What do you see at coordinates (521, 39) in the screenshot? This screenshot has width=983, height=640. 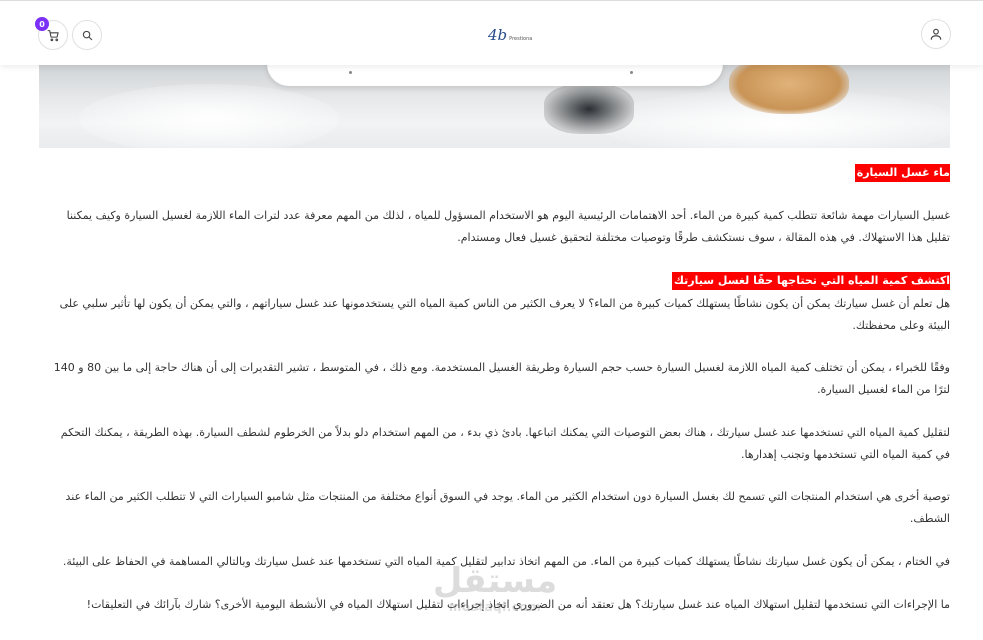 I see `logo-subtext: Prestiona` at bounding box center [521, 39].